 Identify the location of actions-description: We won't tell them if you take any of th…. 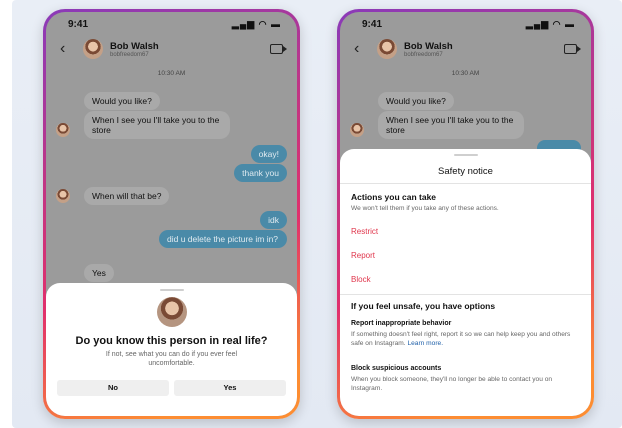
(425, 208).